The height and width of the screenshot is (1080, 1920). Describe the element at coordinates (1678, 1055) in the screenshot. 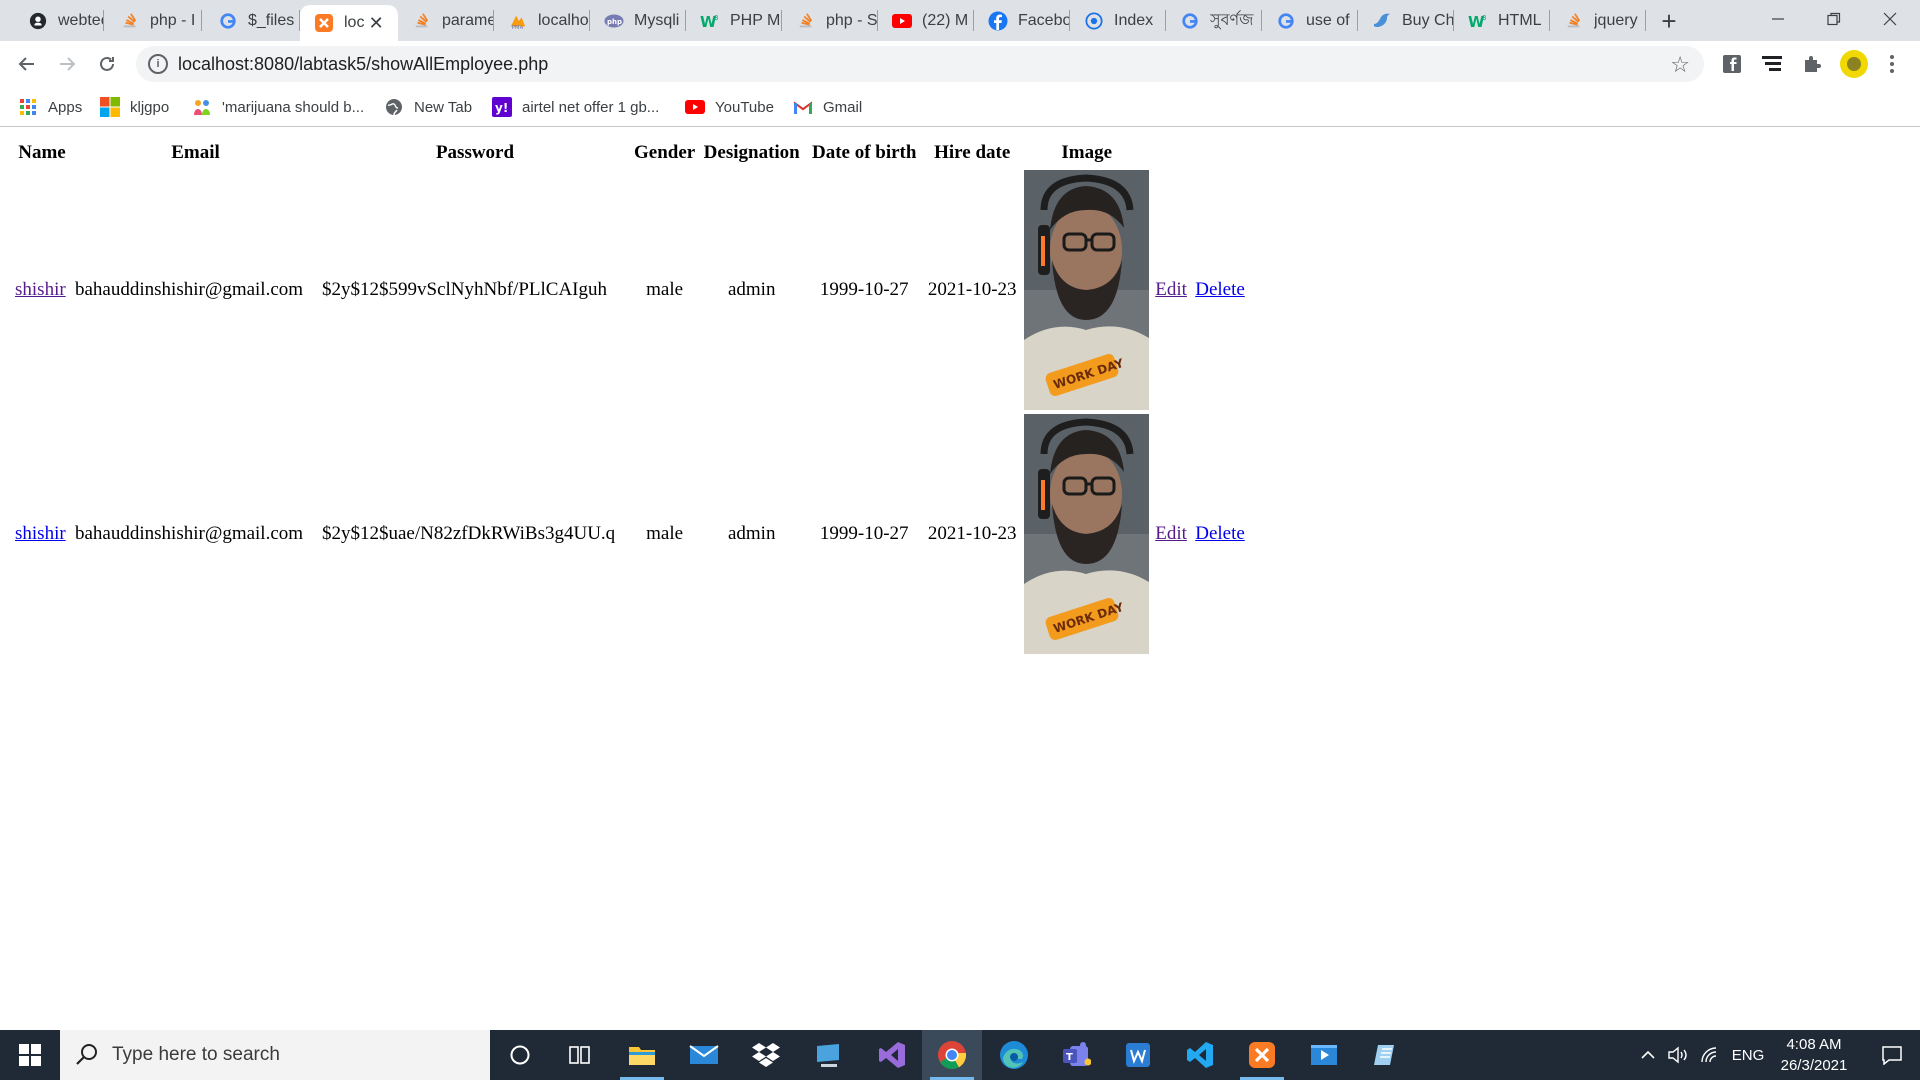

I see `volume-icon` at that location.